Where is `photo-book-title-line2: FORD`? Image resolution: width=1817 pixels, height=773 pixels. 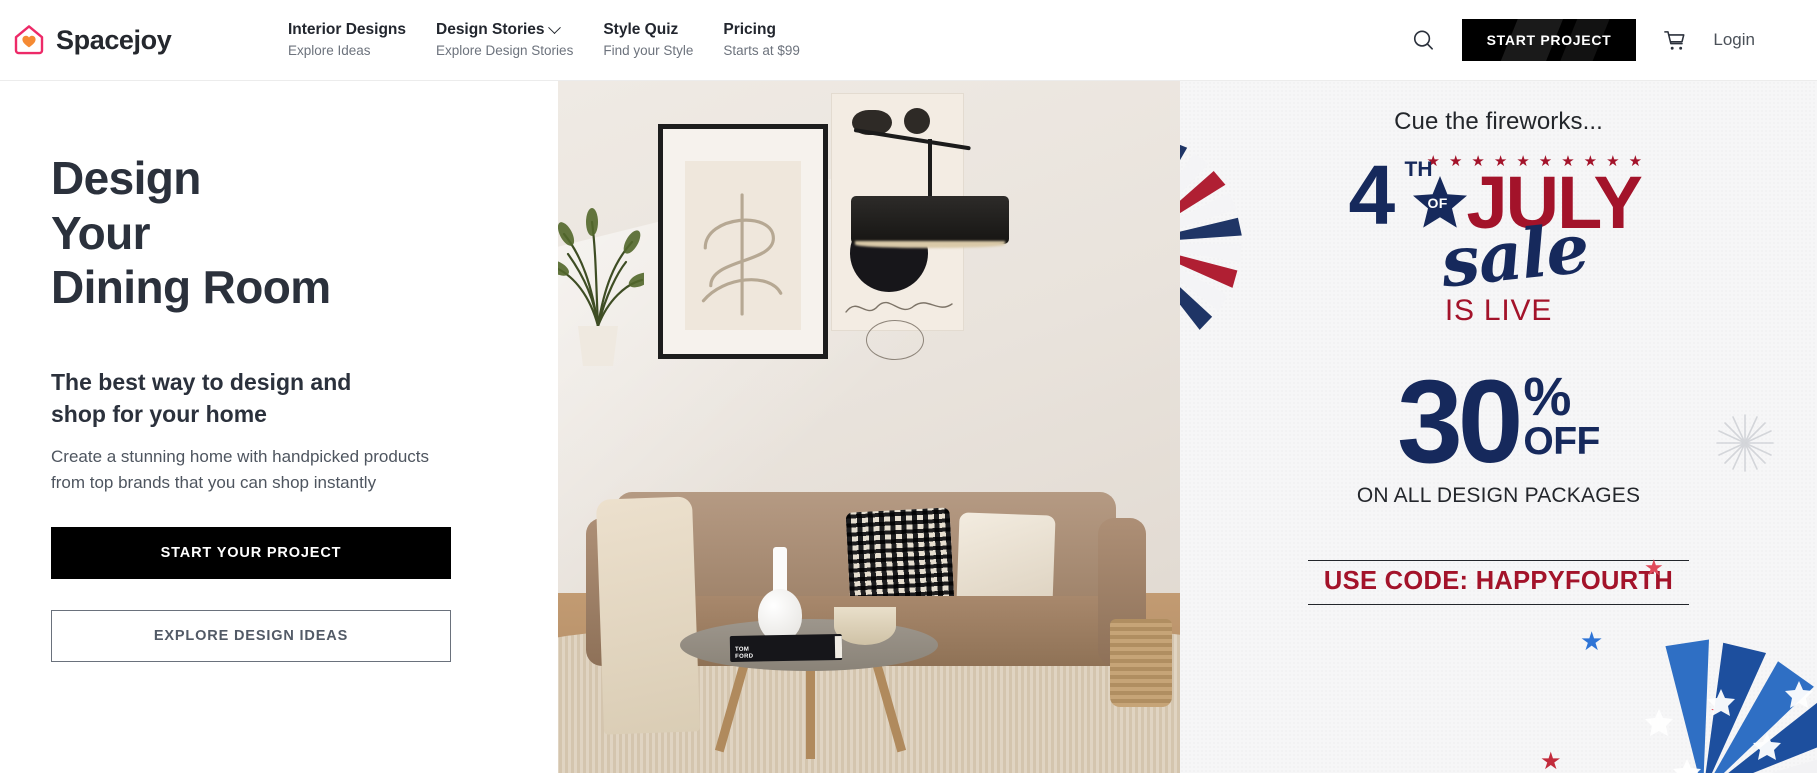 photo-book-title-line2: FORD is located at coordinates (744, 656).